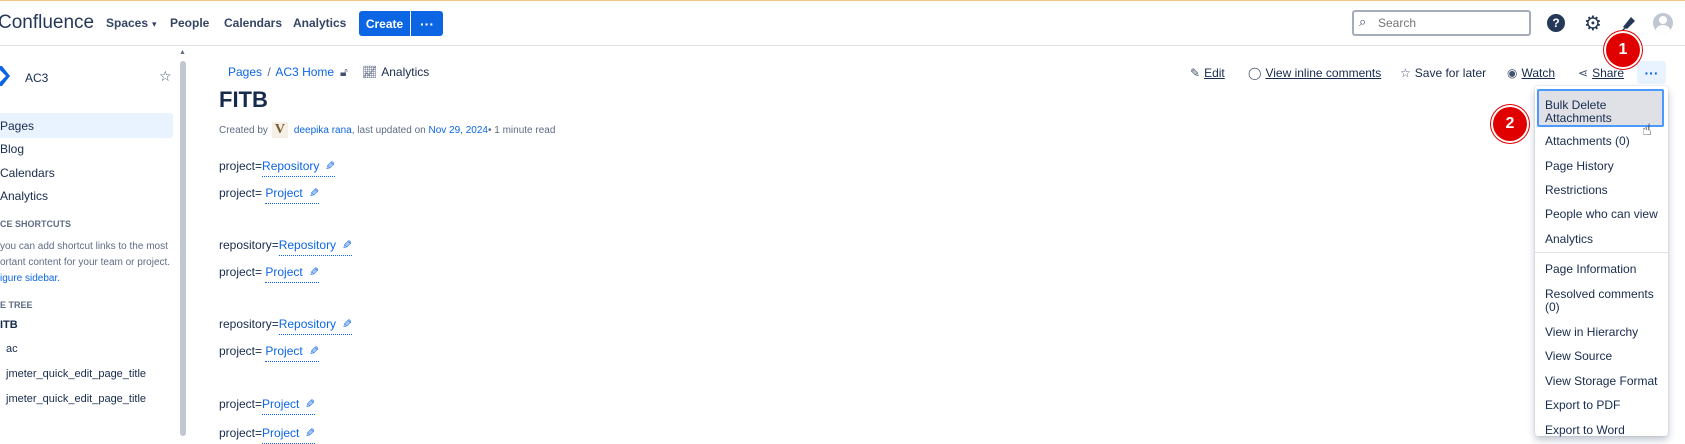 The height and width of the screenshot is (444, 1685). What do you see at coordinates (189, 23) in the screenshot?
I see `nav-people: People` at bounding box center [189, 23].